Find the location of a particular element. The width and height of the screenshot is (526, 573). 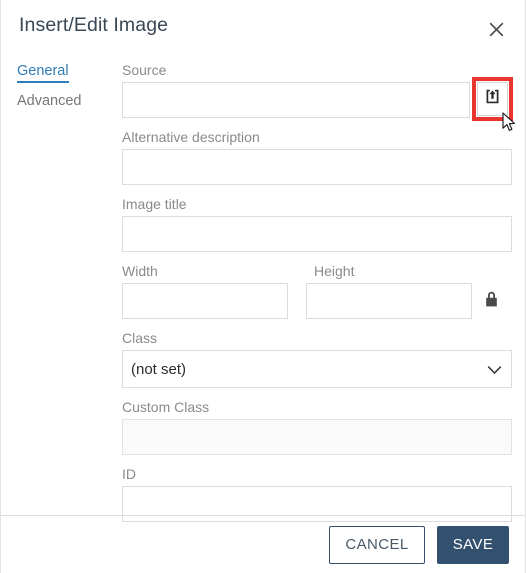

lock-closed-icon is located at coordinates (491, 301).